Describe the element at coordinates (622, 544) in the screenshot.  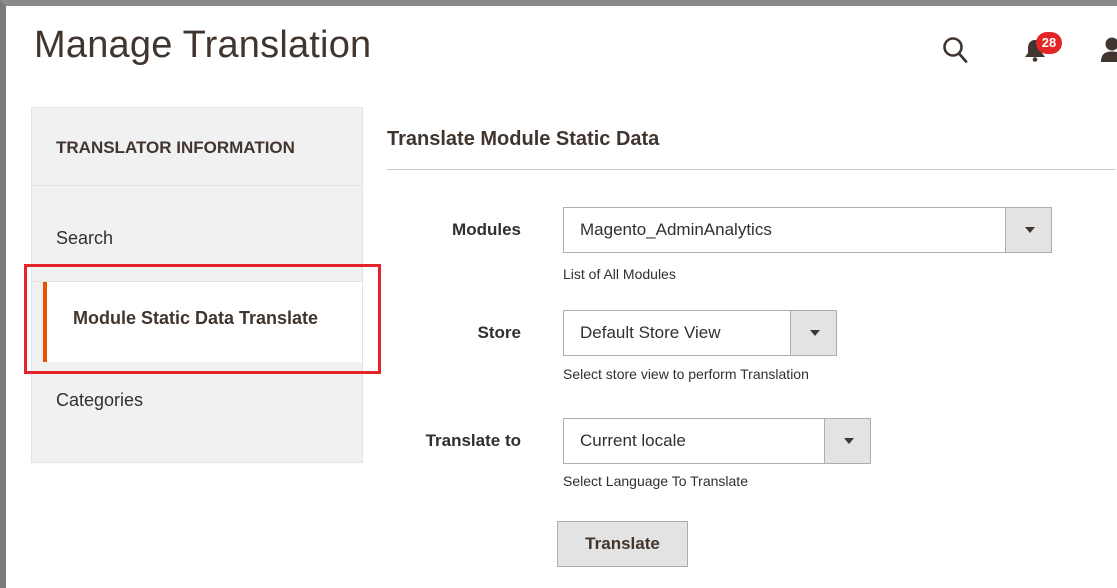
I see `translate-button: Translate` at that location.